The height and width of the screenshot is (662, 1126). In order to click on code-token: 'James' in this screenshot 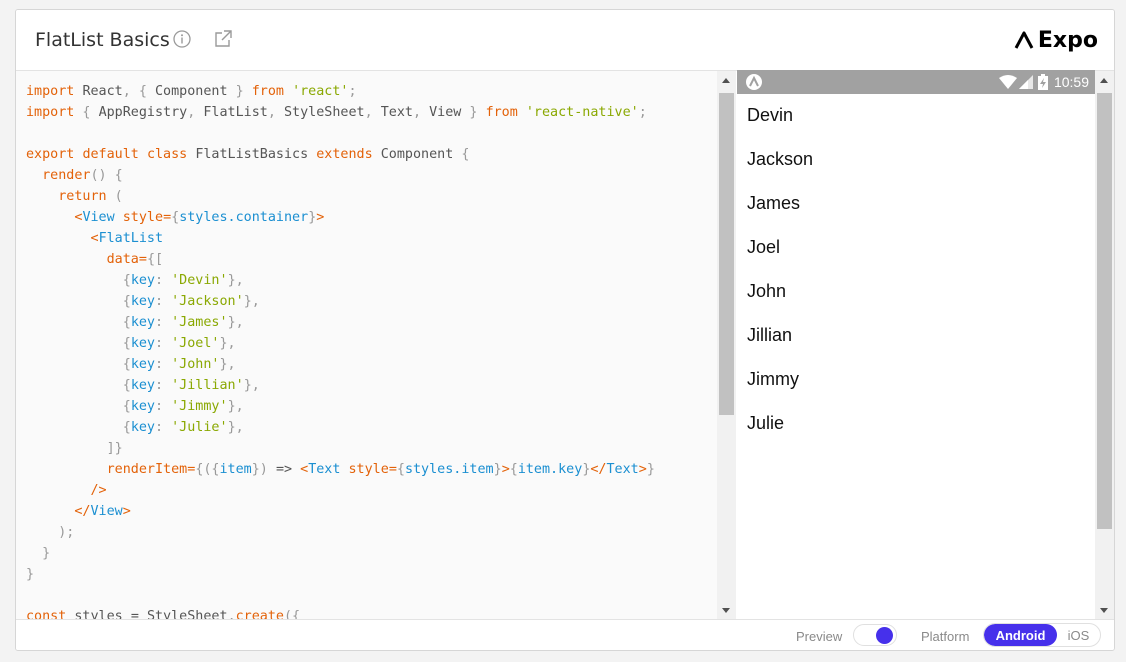, I will do `click(199, 322)`.